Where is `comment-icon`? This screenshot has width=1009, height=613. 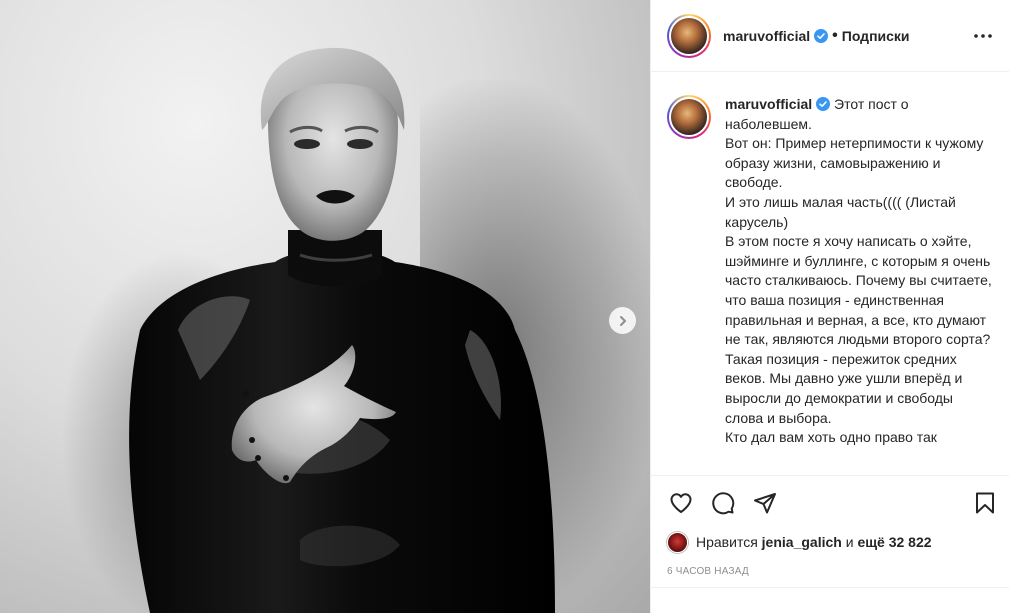
comment-icon is located at coordinates (723, 502).